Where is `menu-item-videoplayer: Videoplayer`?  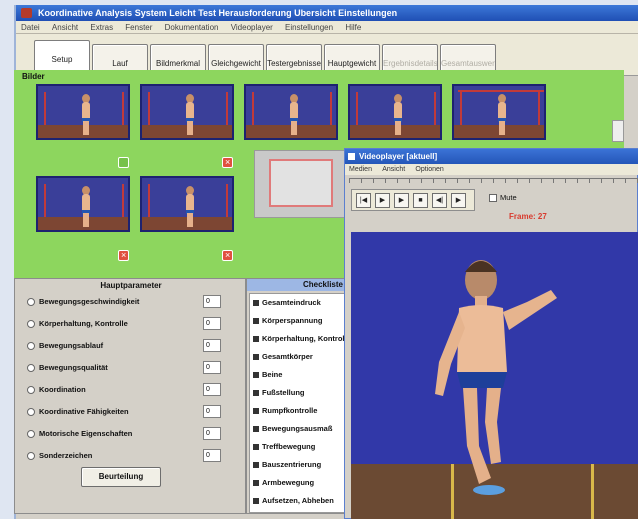 menu-item-videoplayer: Videoplayer is located at coordinates (252, 27).